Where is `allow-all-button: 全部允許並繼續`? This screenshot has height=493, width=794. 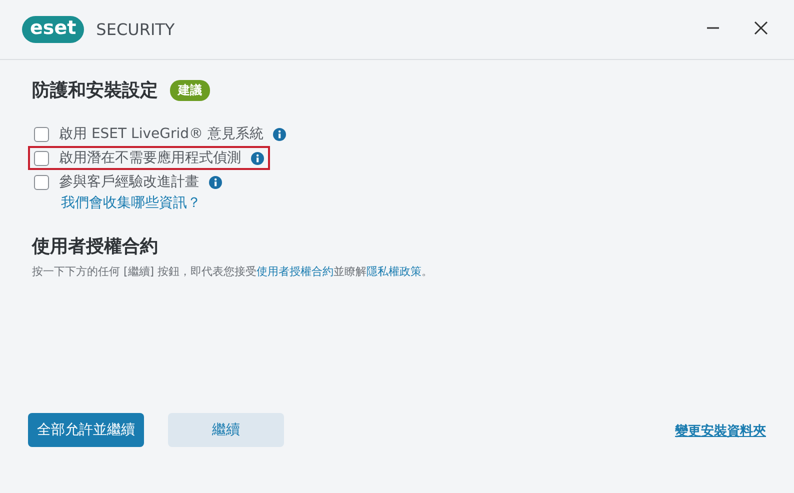 allow-all-button: 全部允許並繼續 is located at coordinates (86, 430).